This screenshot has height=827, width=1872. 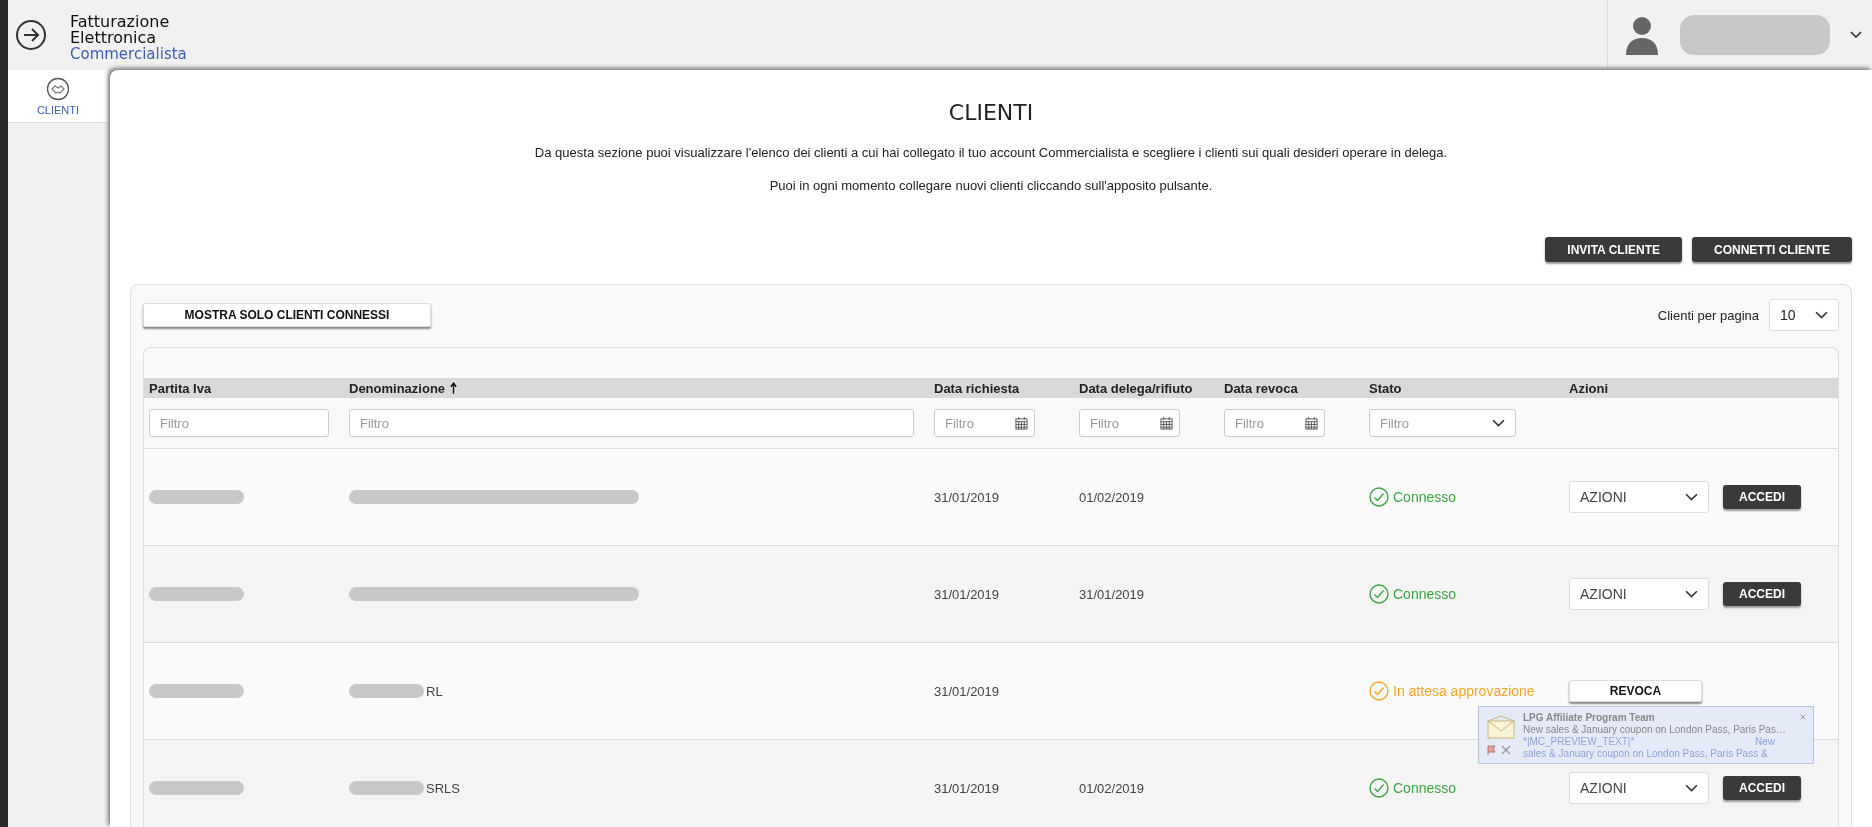 What do you see at coordinates (397, 388) in the screenshot?
I see `column-header: Denominazione` at bounding box center [397, 388].